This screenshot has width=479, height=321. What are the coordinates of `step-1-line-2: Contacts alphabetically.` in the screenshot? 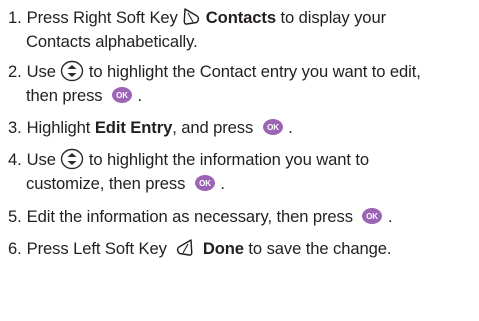 It's located at (112, 41).